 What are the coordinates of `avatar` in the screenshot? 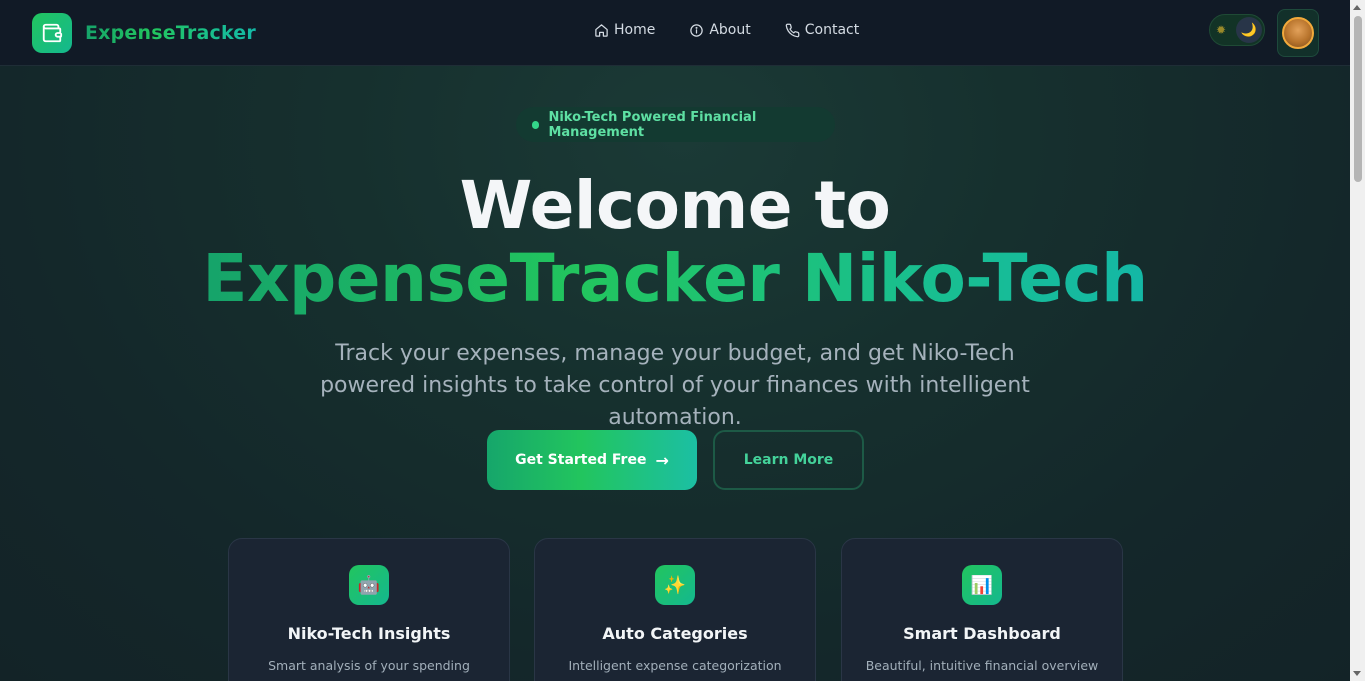 It's located at (1298, 33).